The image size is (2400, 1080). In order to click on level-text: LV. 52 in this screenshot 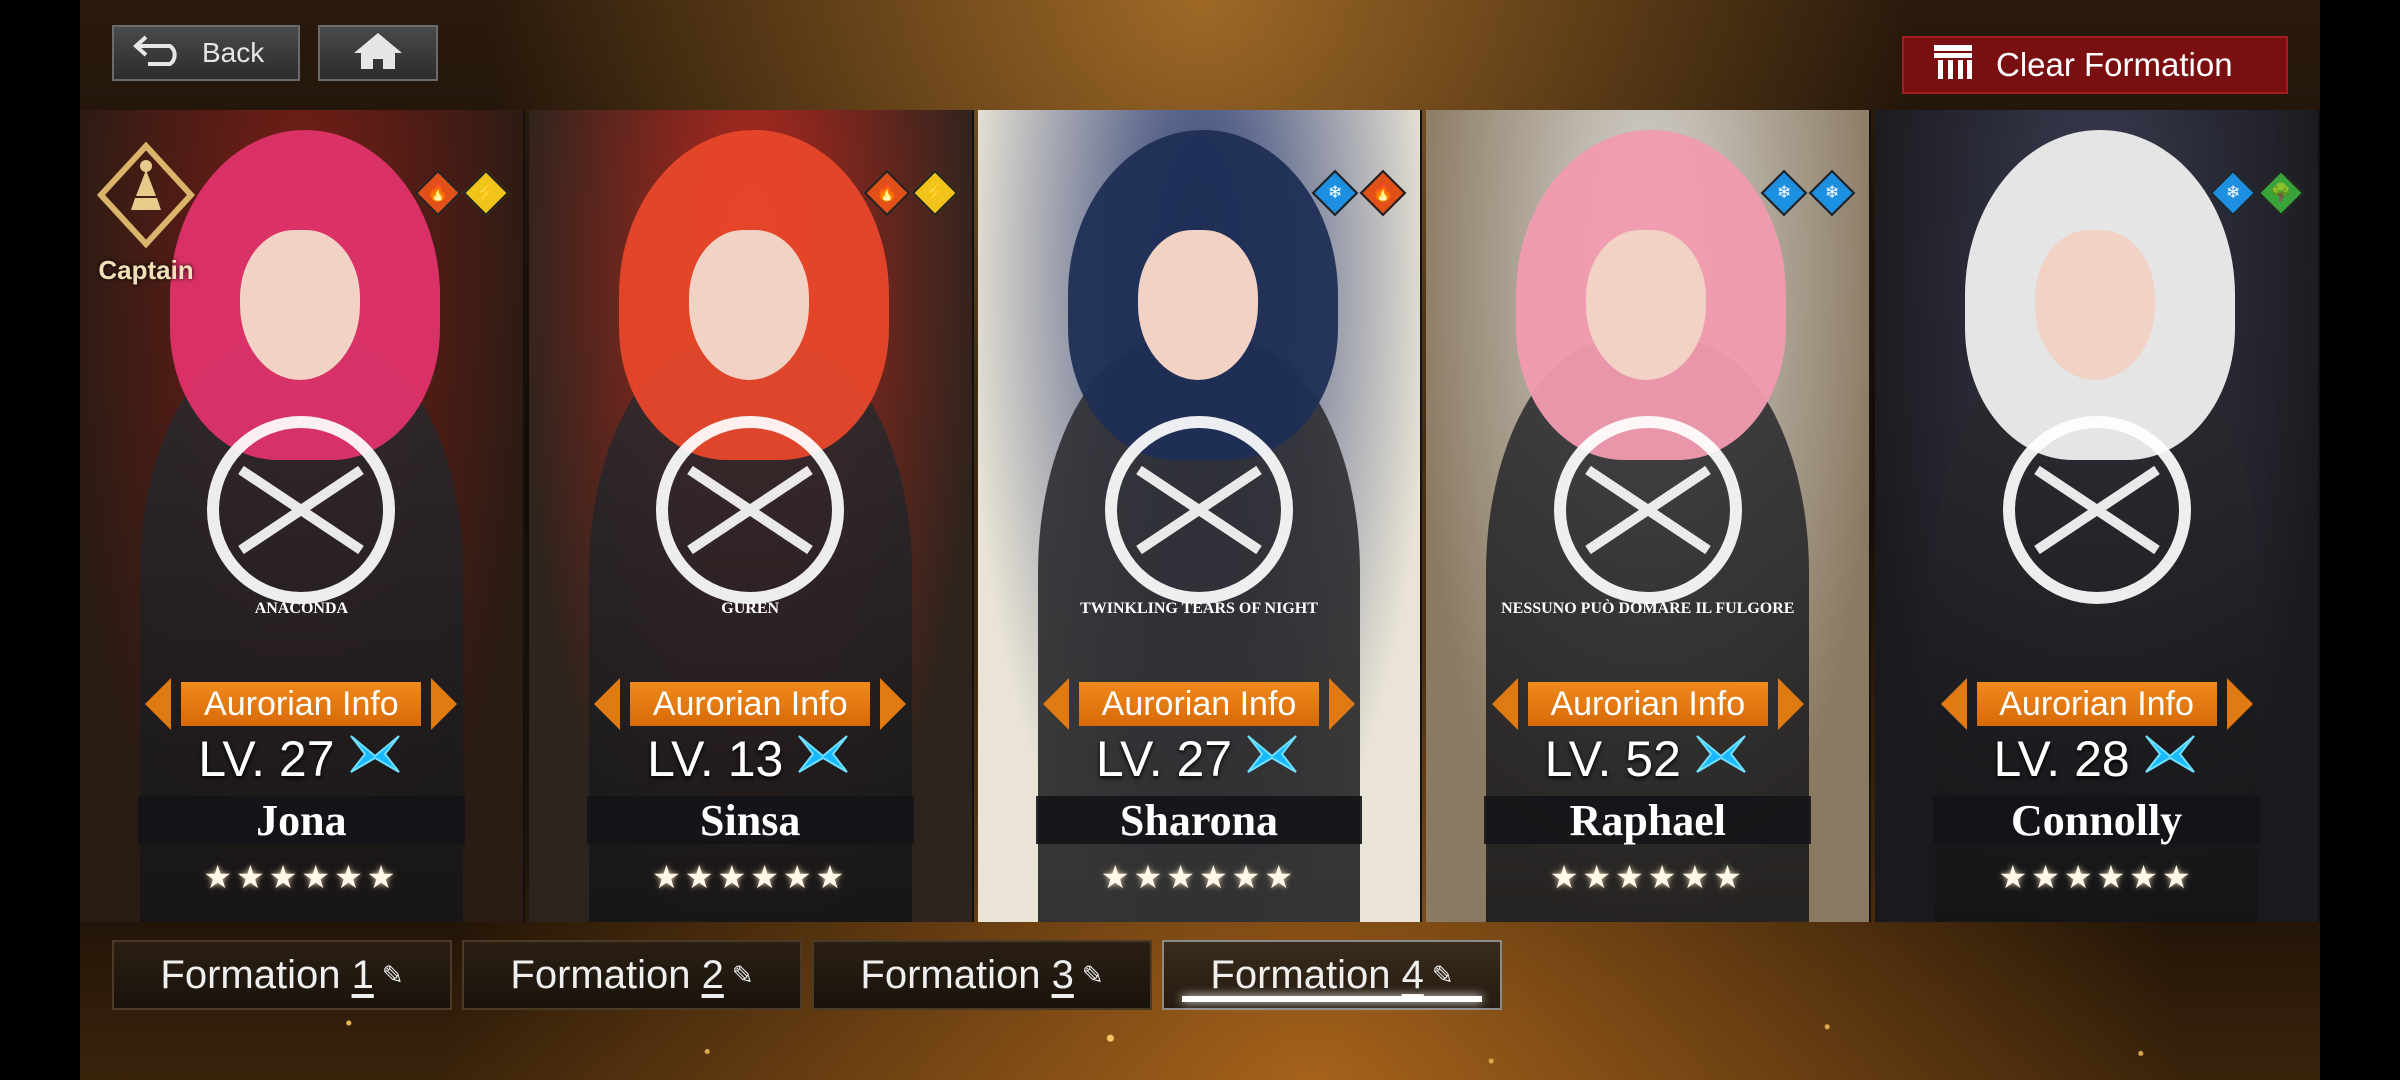, I will do `click(1612, 759)`.